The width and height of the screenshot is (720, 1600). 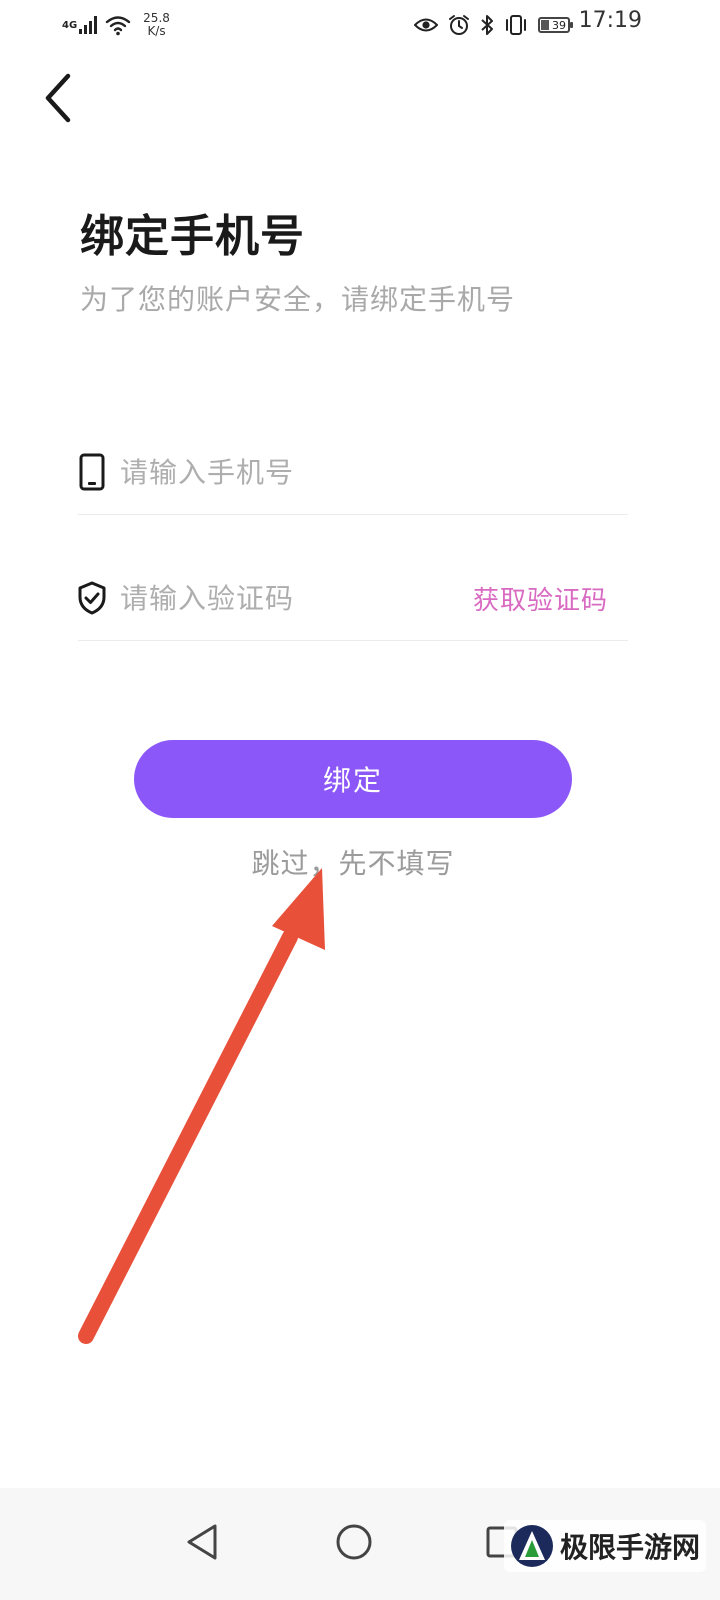 I want to click on alarm-icon, so click(x=459, y=25).